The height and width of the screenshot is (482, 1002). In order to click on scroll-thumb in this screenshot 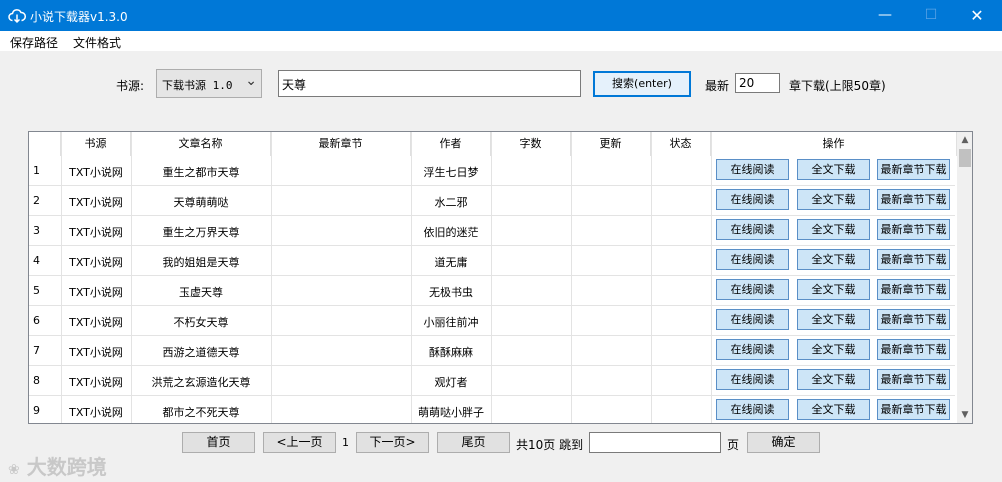, I will do `click(965, 158)`.